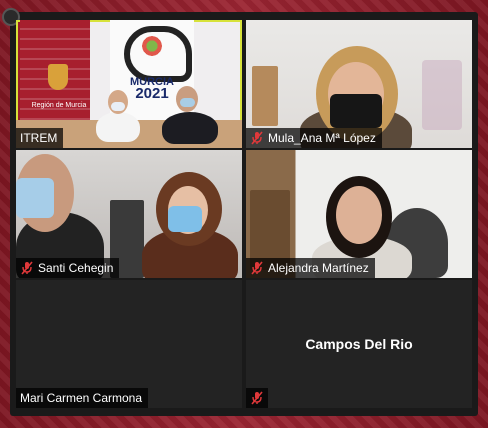  I want to click on banner-region: Región de Murcia, so click(55, 75).